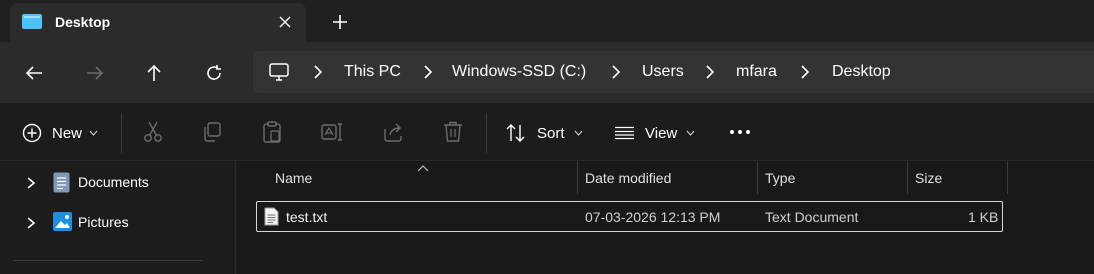  I want to click on breadcrumb-drive: Windows-SSD (C:), so click(519, 72).